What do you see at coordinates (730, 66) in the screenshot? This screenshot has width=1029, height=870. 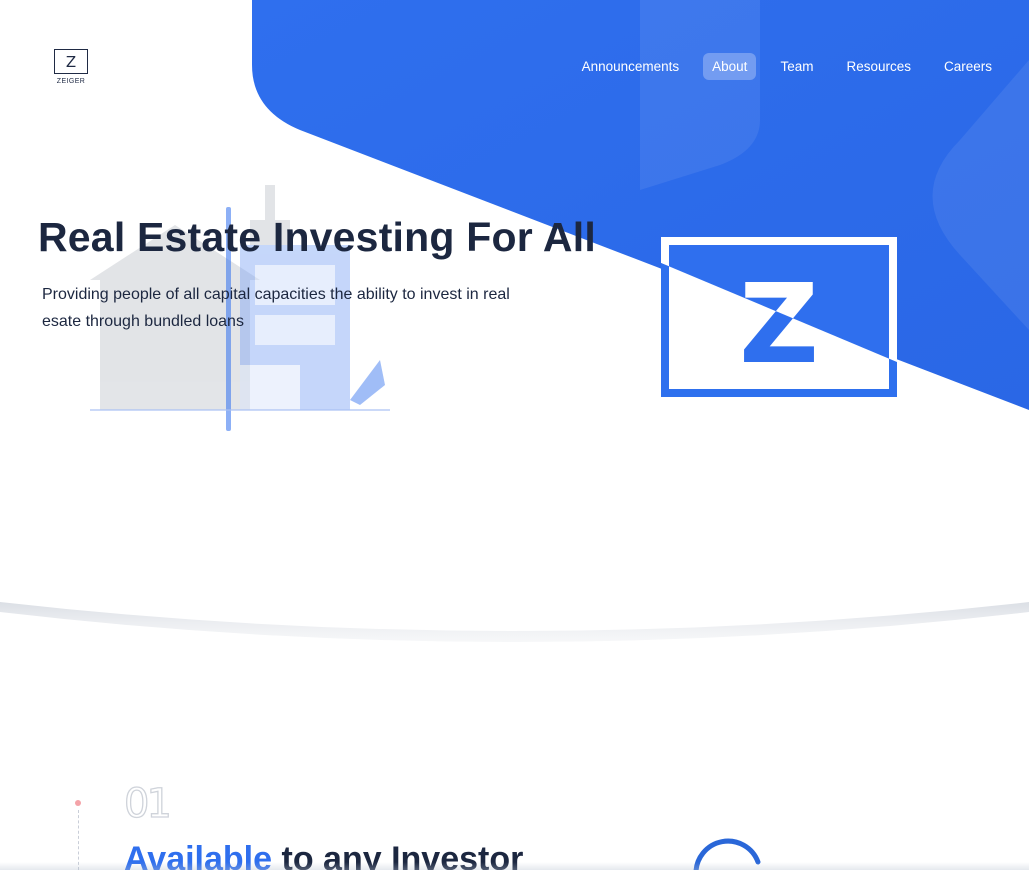 I see `nav-item-about: About` at bounding box center [730, 66].